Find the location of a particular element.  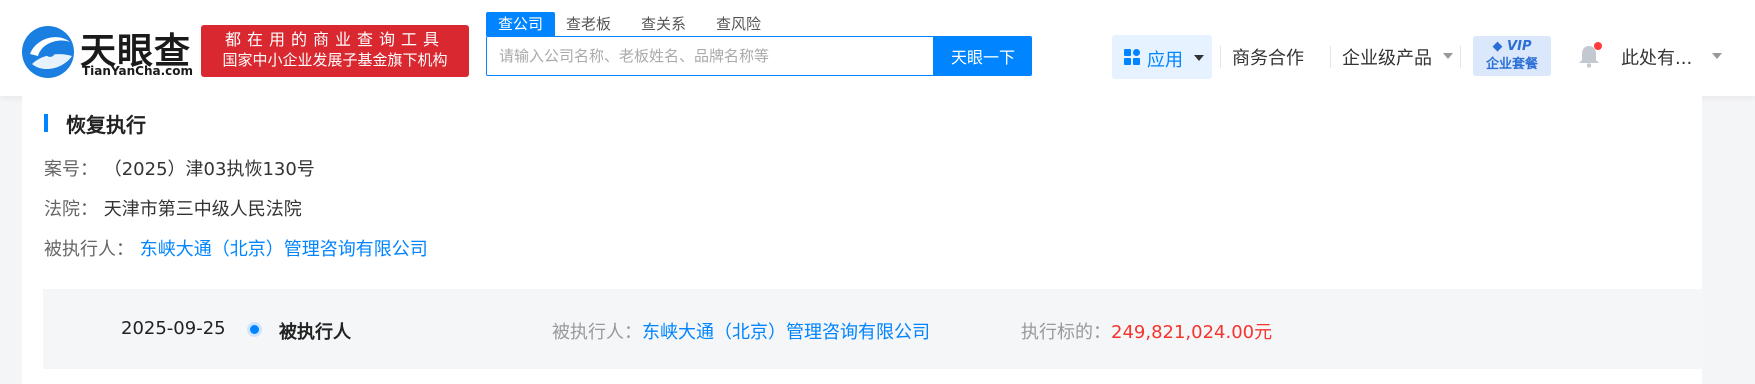

tab-risk: 查风险 is located at coordinates (738, 24).